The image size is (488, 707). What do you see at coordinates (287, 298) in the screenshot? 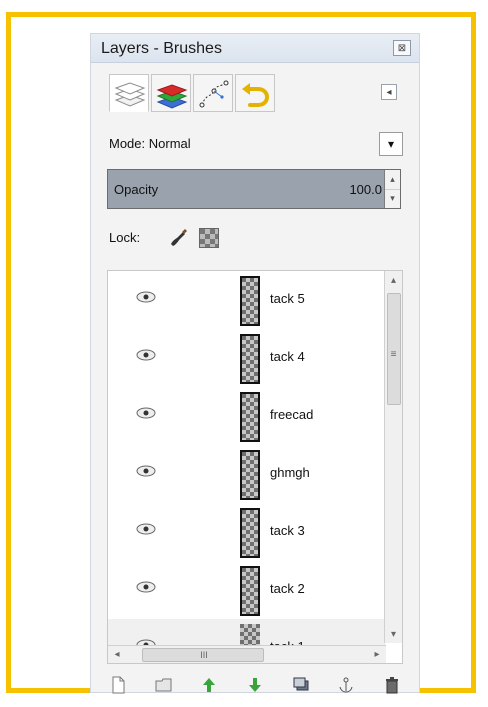
I see `layer-name: tack 5` at bounding box center [287, 298].